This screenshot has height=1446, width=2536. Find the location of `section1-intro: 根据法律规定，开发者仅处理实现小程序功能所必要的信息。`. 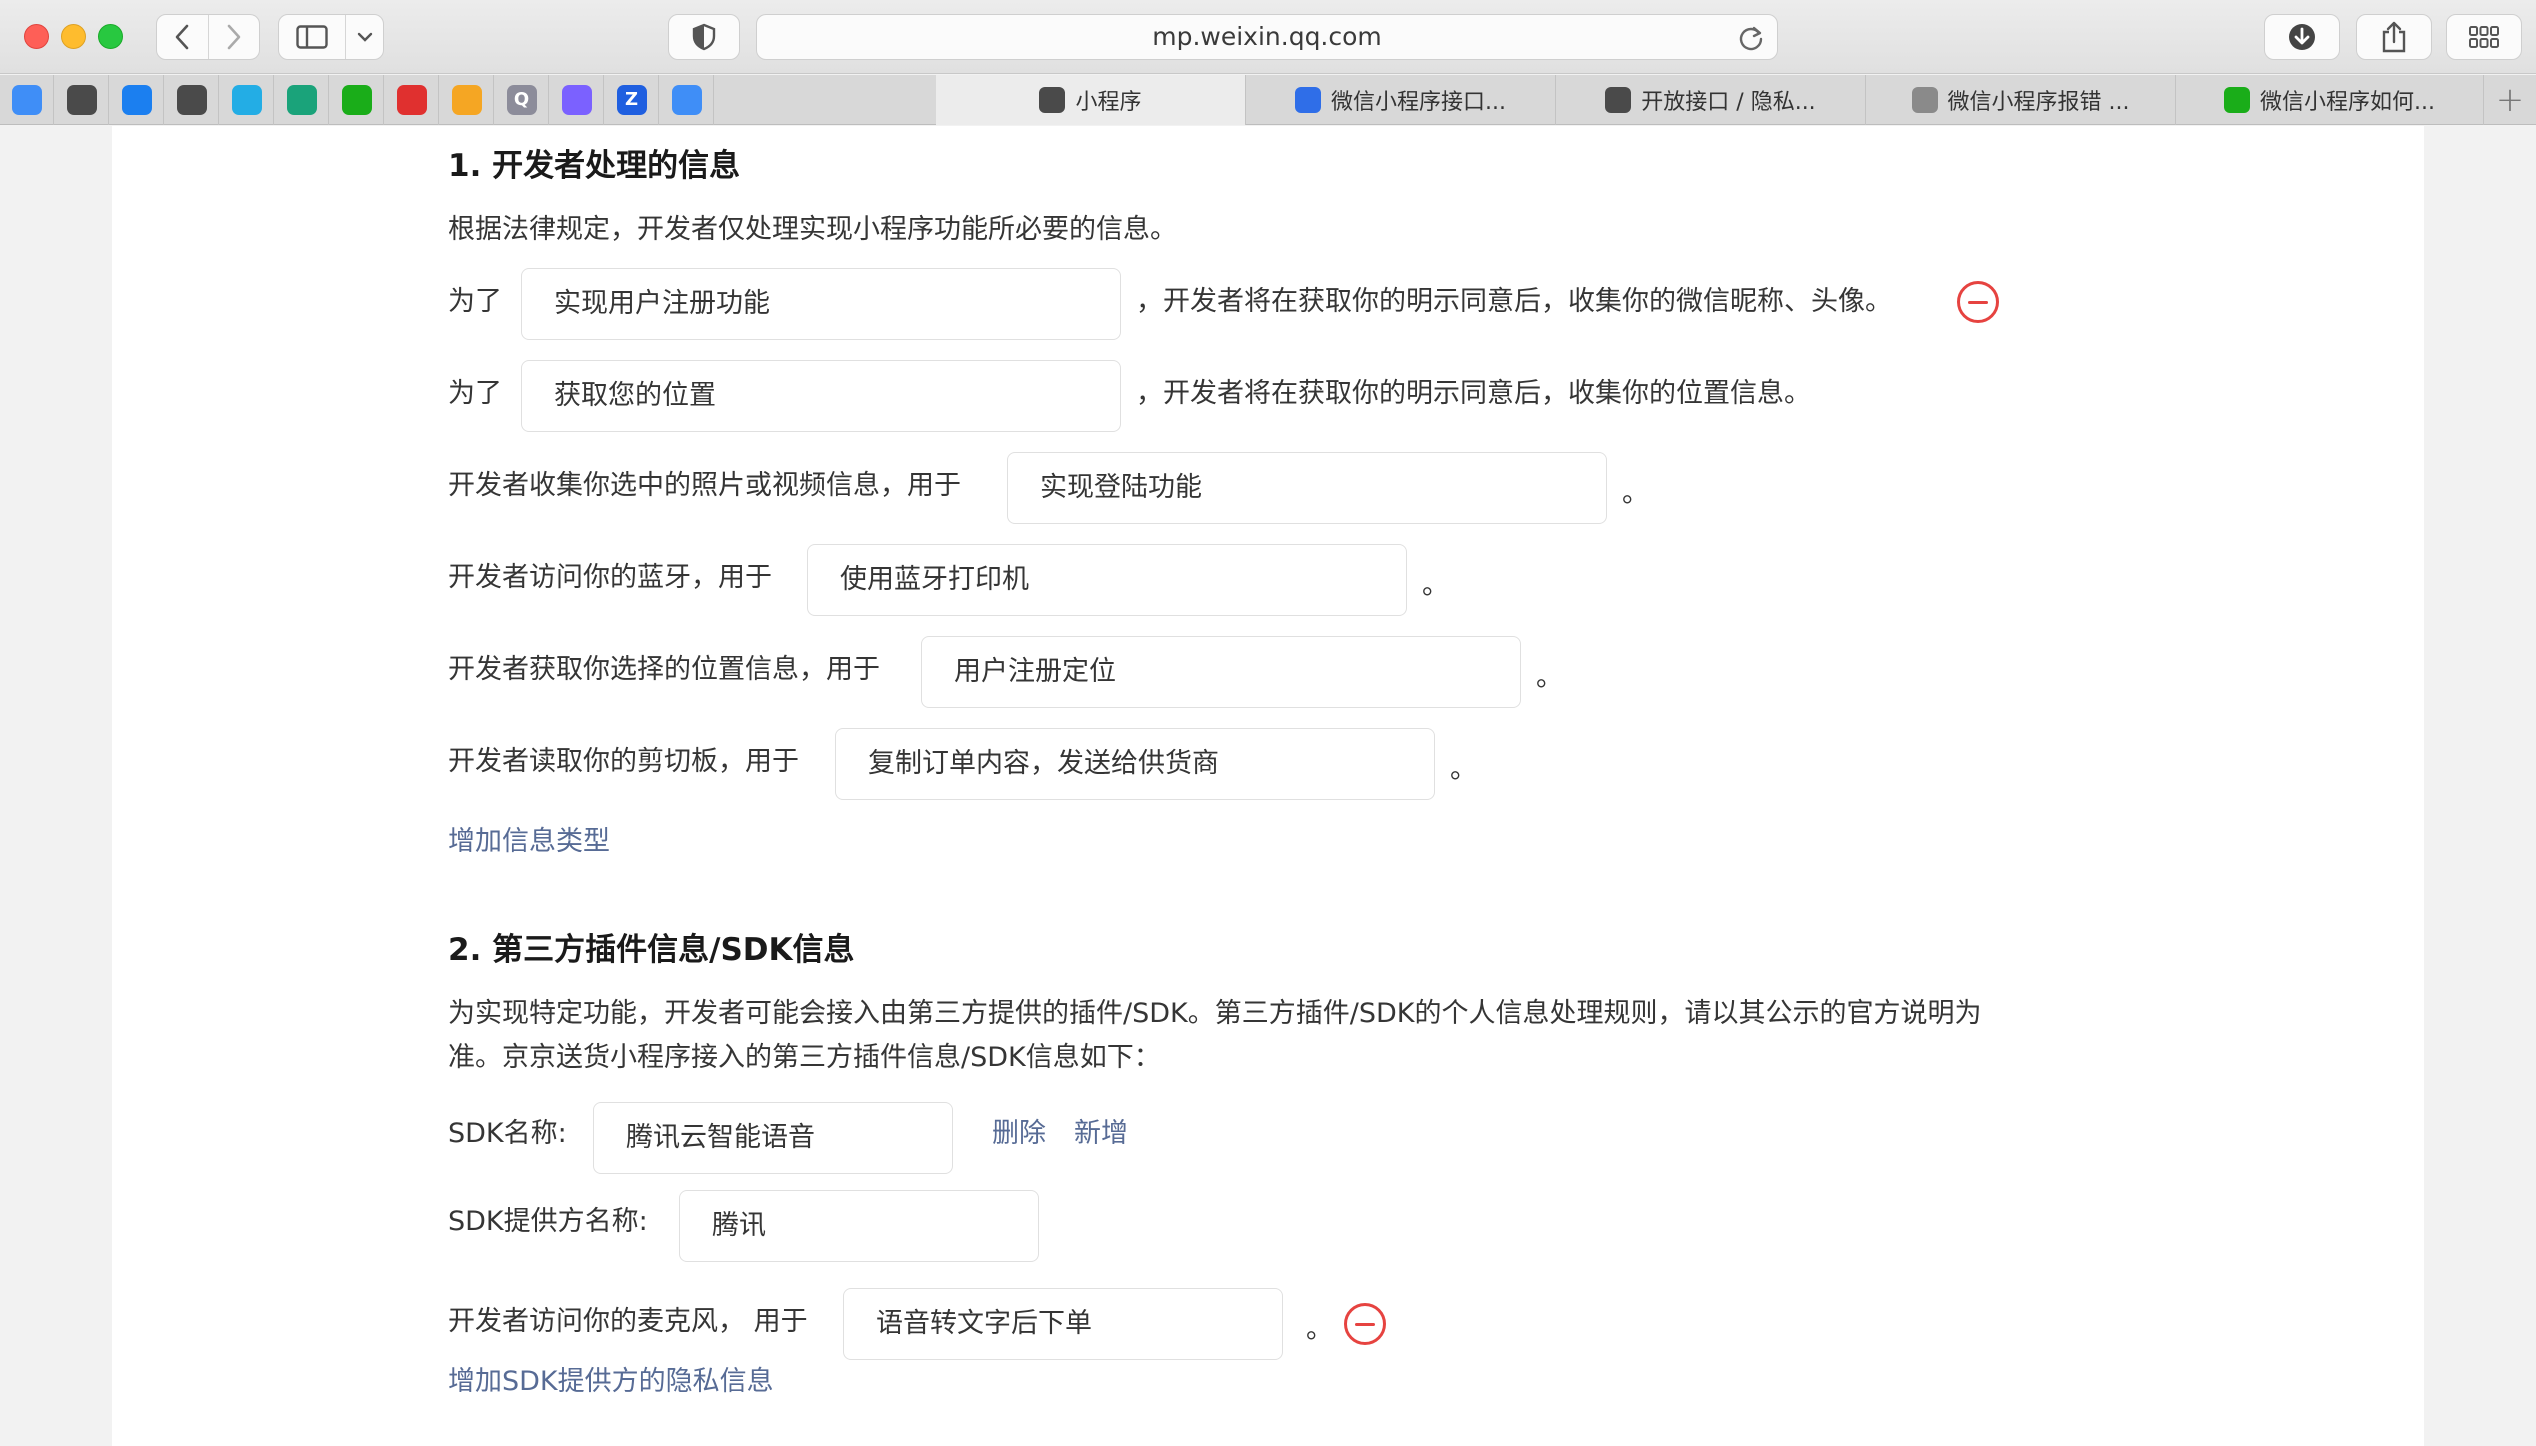

section1-intro: 根据法律规定，开发者仅处理实现小程序功能所必要的信息。 is located at coordinates (812, 229).